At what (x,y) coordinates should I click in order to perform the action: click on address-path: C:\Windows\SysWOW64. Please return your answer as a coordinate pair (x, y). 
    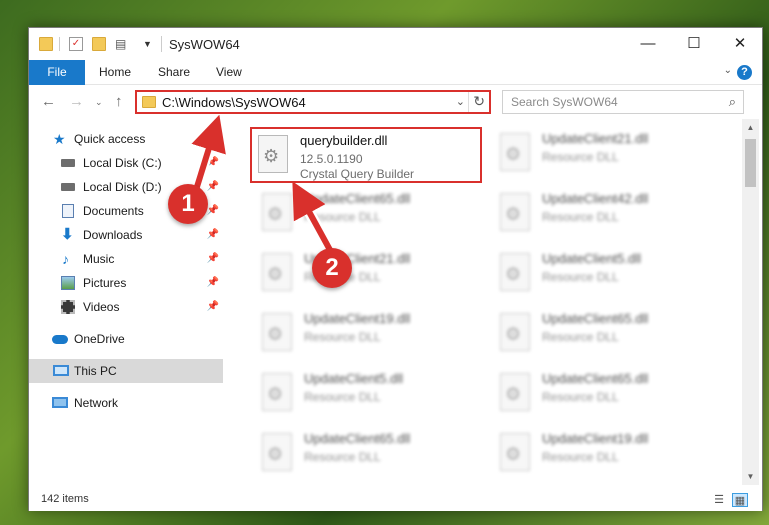
    Looking at the image, I should click on (234, 102).